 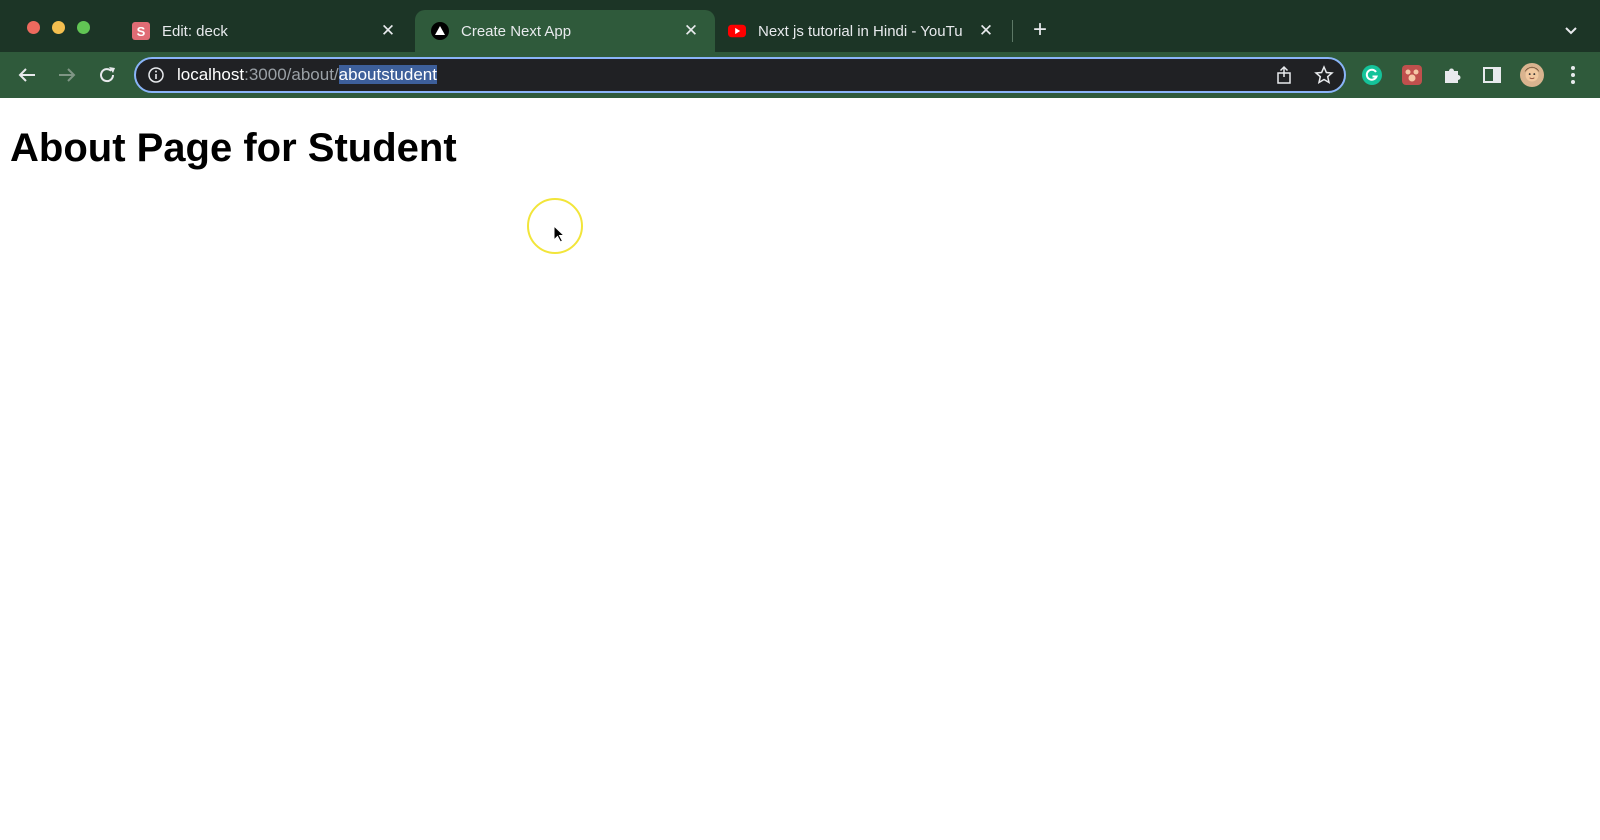 What do you see at coordinates (156, 75) in the screenshot?
I see `site-info-icon` at bounding box center [156, 75].